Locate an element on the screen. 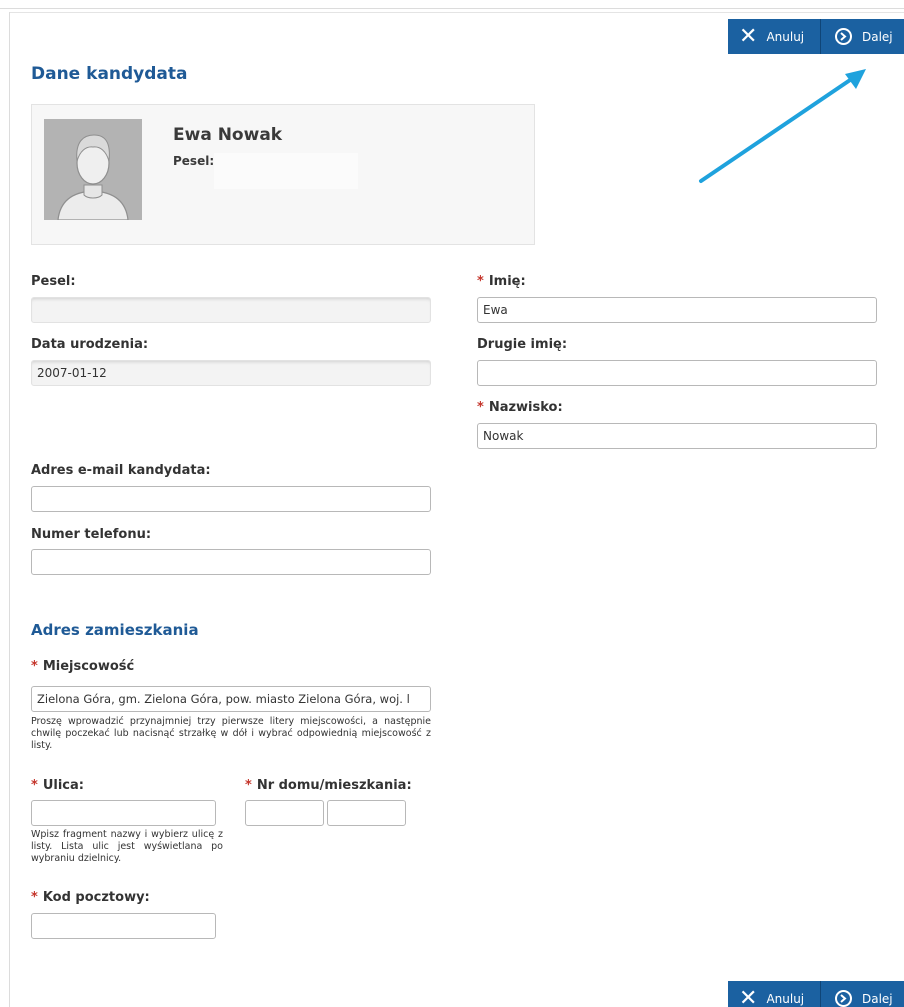  next-button-bottom: Dalej is located at coordinates (862, 994).